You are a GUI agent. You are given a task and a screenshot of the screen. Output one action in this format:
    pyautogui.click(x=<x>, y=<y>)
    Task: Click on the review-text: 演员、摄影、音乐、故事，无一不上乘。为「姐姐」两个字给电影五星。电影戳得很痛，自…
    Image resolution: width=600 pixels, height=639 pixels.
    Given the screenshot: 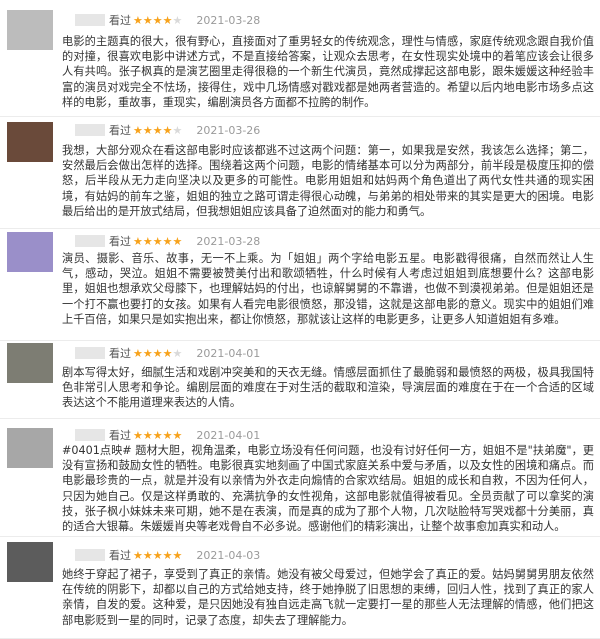 What is the action you would take?
    pyautogui.click(x=328, y=289)
    